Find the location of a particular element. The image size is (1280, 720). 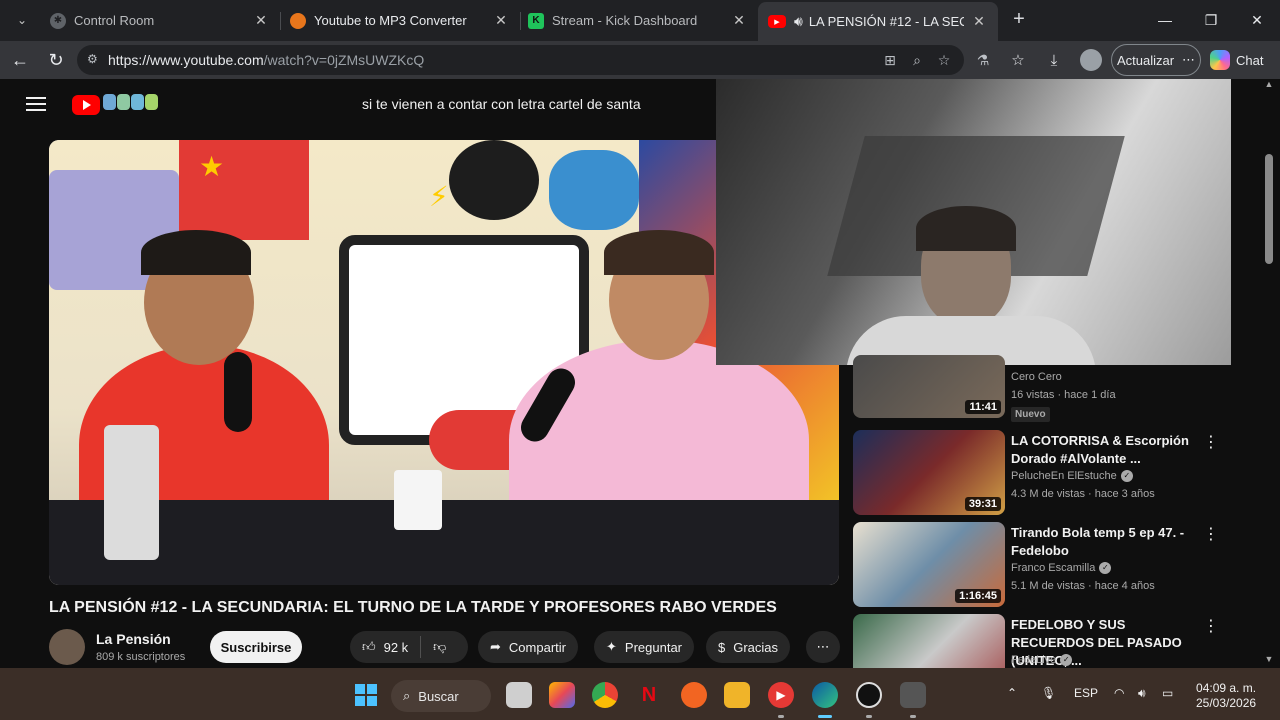

battery-icon: ▭ is located at coordinates (1167, 693).